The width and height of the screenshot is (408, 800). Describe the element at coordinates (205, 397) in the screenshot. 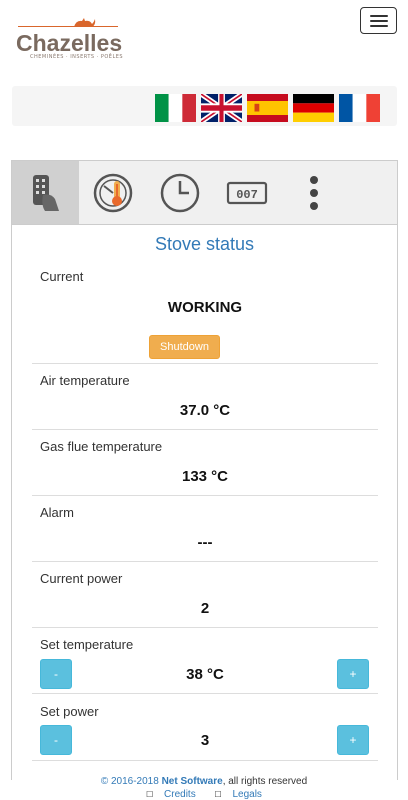

I see `status-row-air-temperature: Air temperature 37.0 °C` at that location.